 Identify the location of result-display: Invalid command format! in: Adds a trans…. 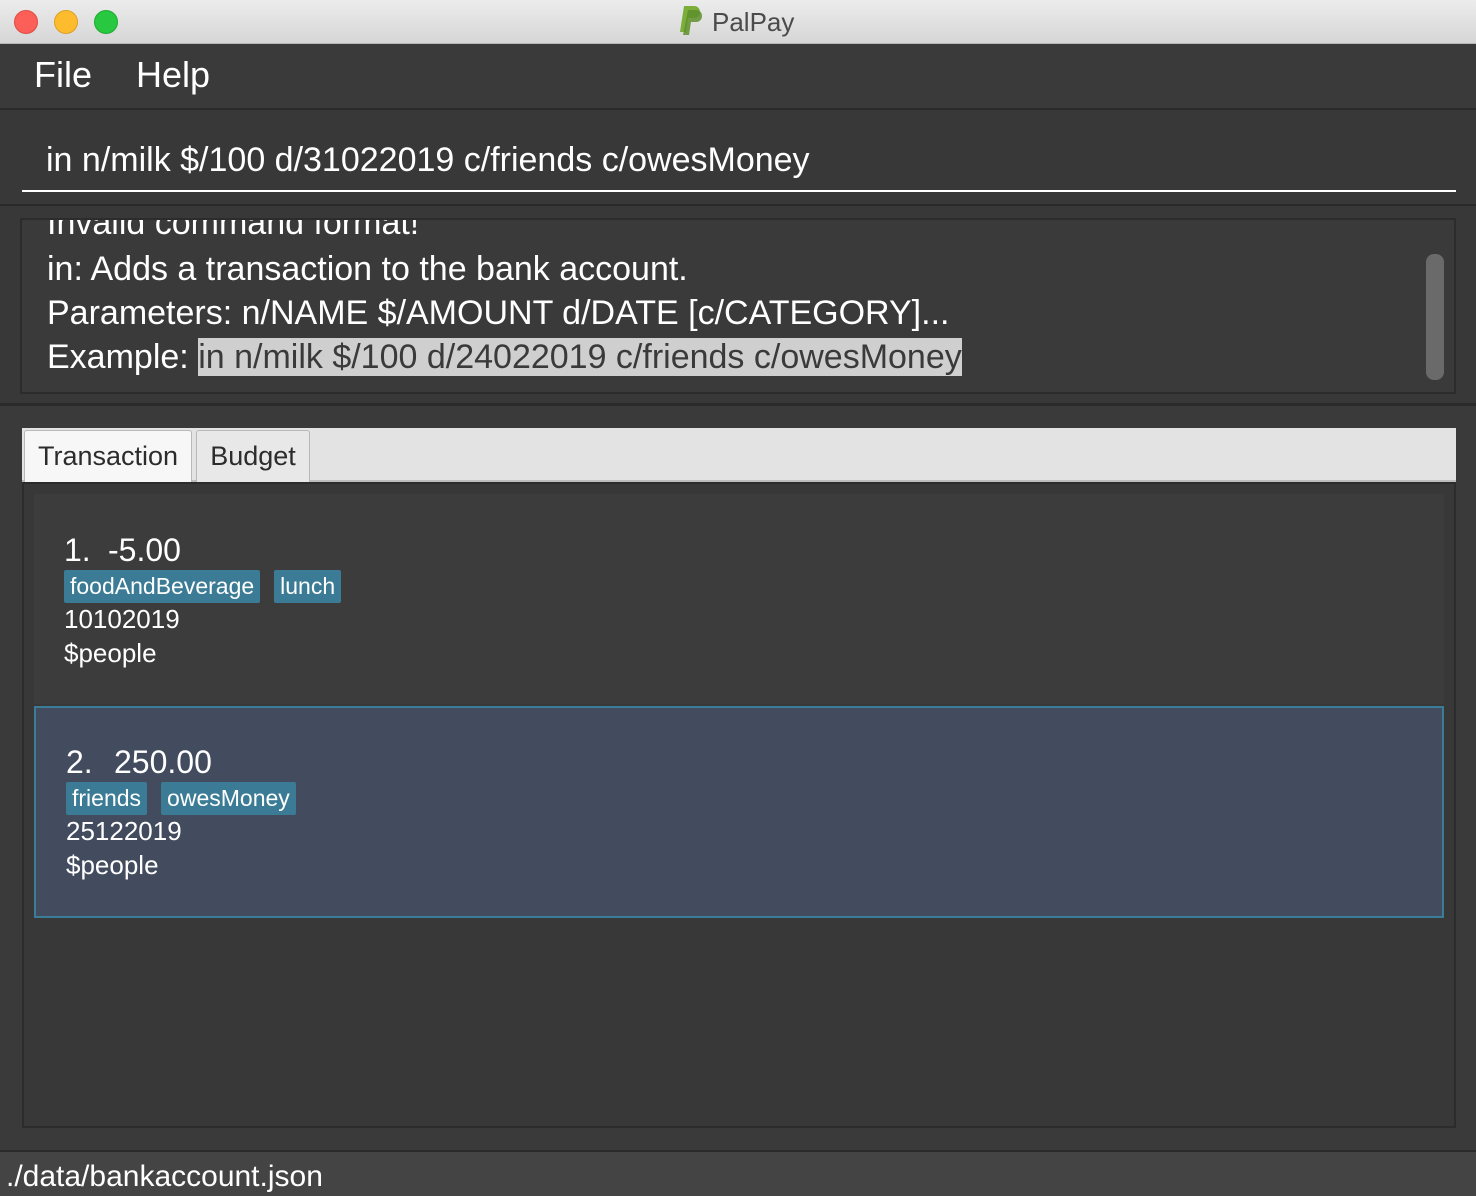
(738, 306).